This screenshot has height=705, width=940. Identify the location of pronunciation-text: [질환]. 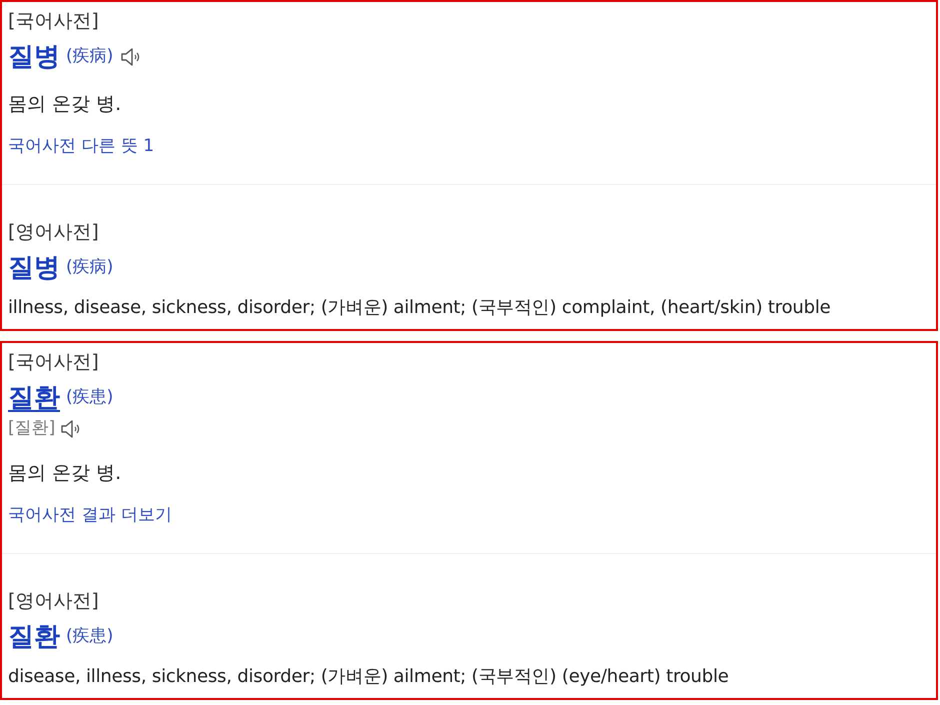
(32, 428).